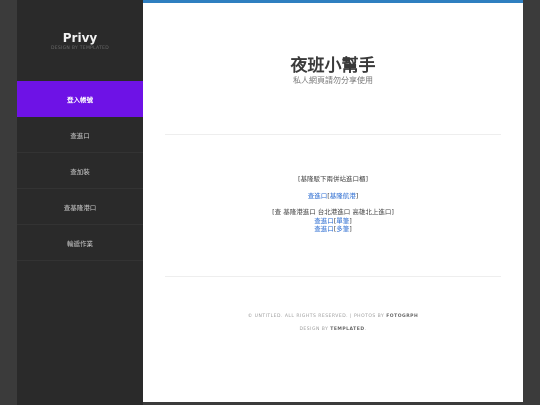  I want to click on divider-bottom, so click(333, 276).